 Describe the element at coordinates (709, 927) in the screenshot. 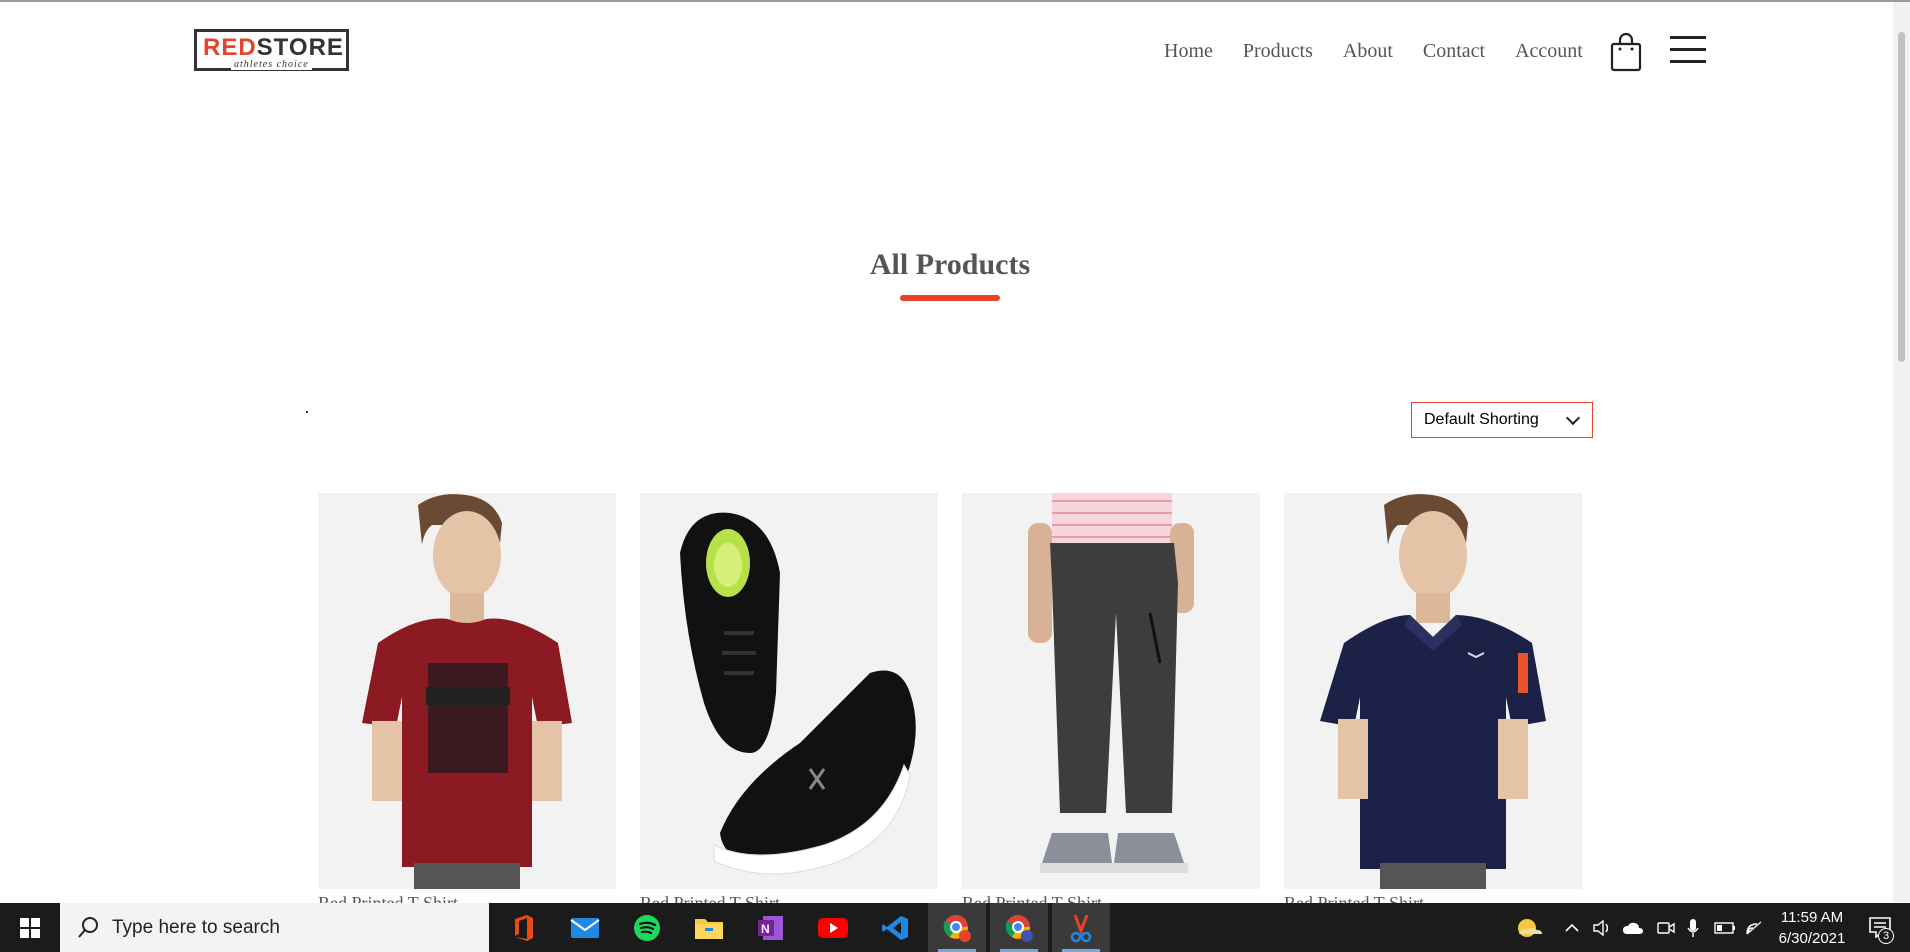

I see `file-explorer-icon` at that location.